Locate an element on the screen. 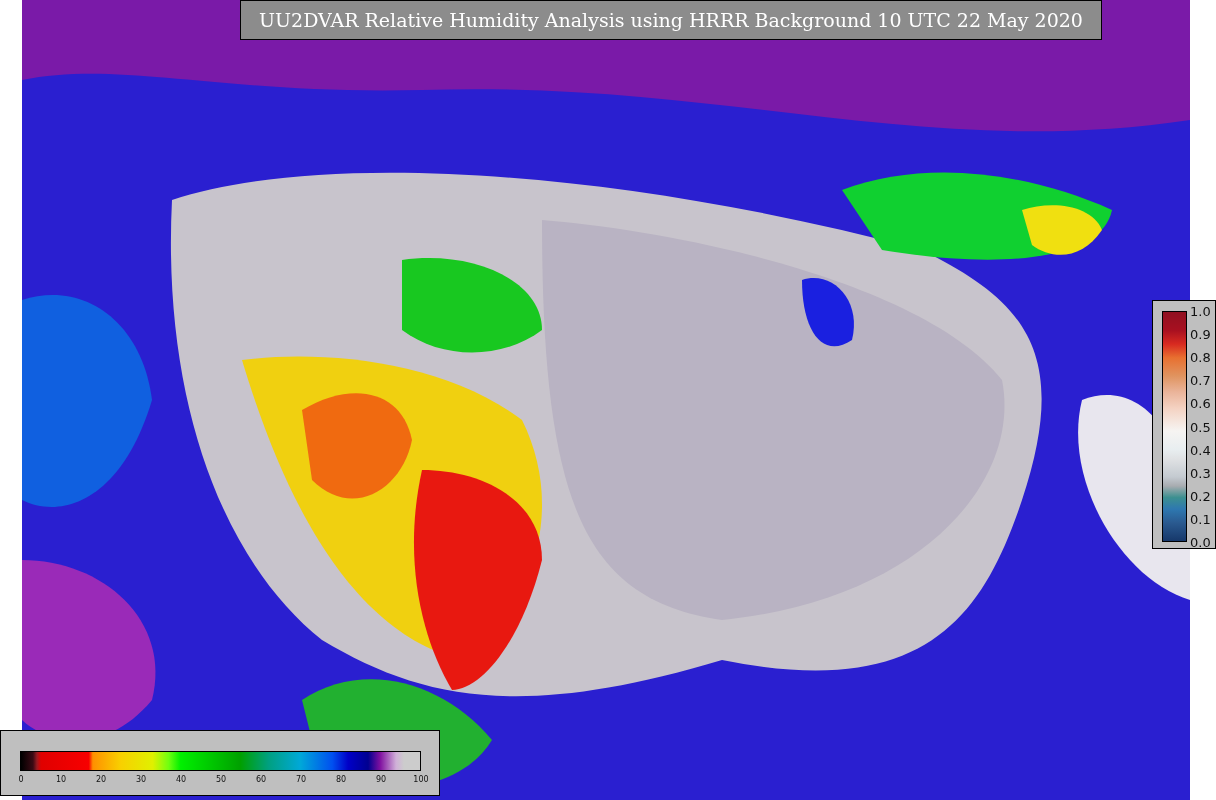 The image size is (1216, 800). scale-label: 0.7 is located at coordinates (1200, 380).